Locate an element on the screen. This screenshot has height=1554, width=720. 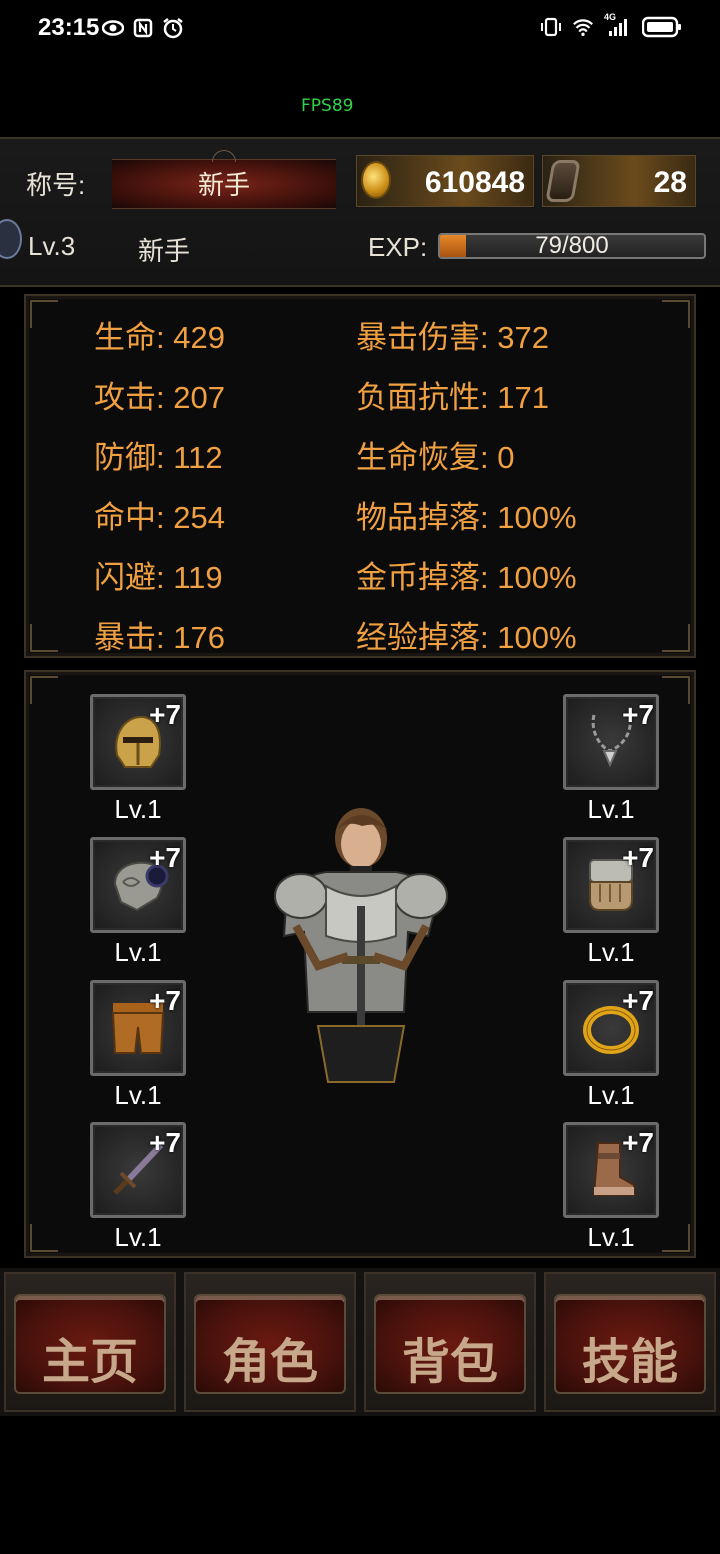
title-label: 称号: is located at coordinates (56, 185).